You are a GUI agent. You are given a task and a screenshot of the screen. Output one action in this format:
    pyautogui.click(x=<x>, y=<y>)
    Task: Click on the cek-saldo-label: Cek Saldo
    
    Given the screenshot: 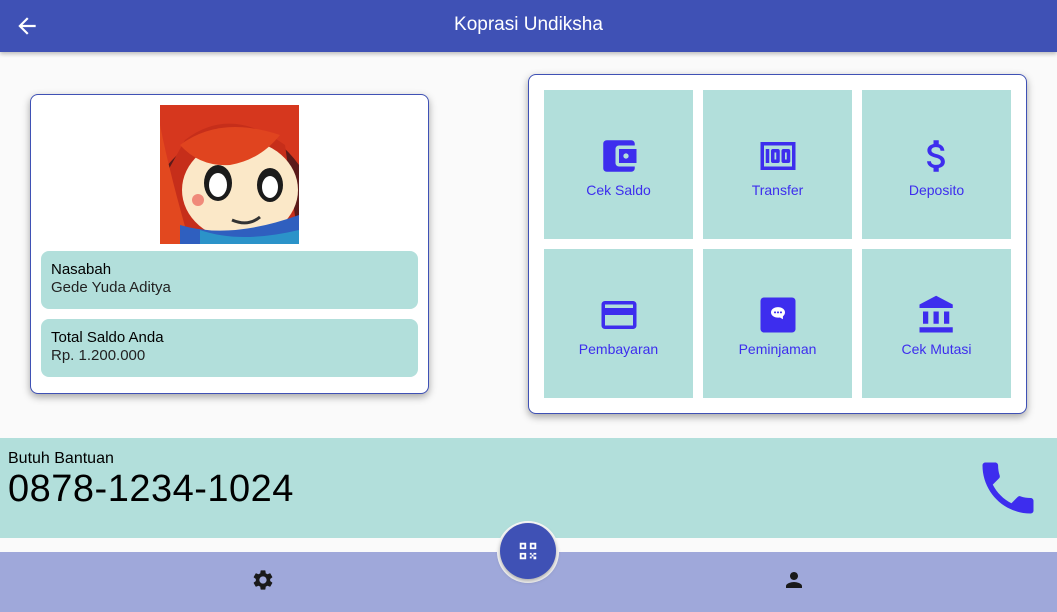 What is the action you would take?
    pyautogui.click(x=618, y=190)
    